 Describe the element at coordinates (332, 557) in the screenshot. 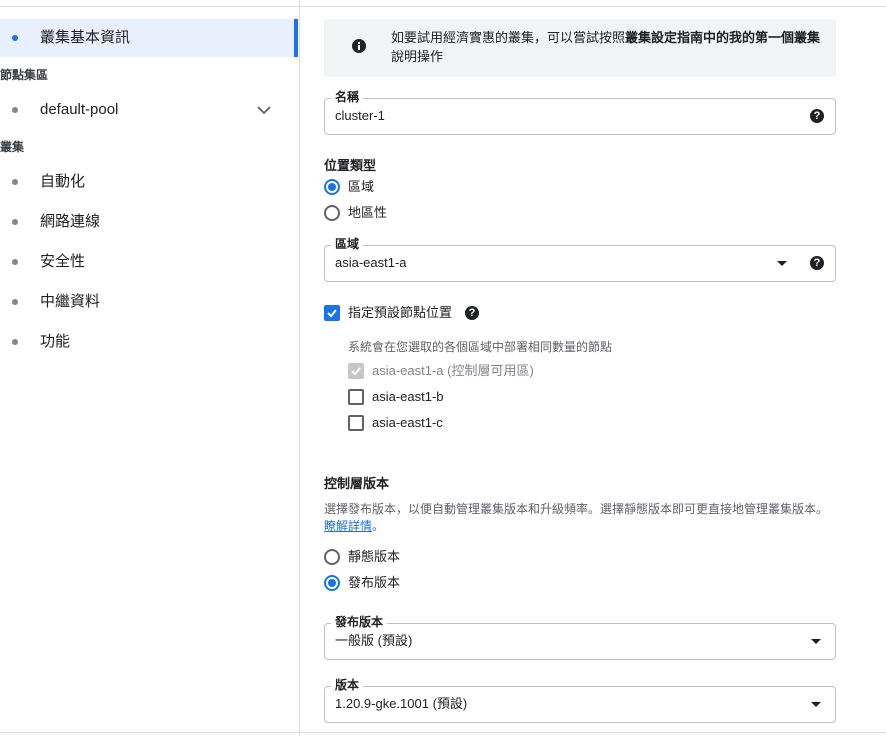

I see `radio-static-version` at that location.